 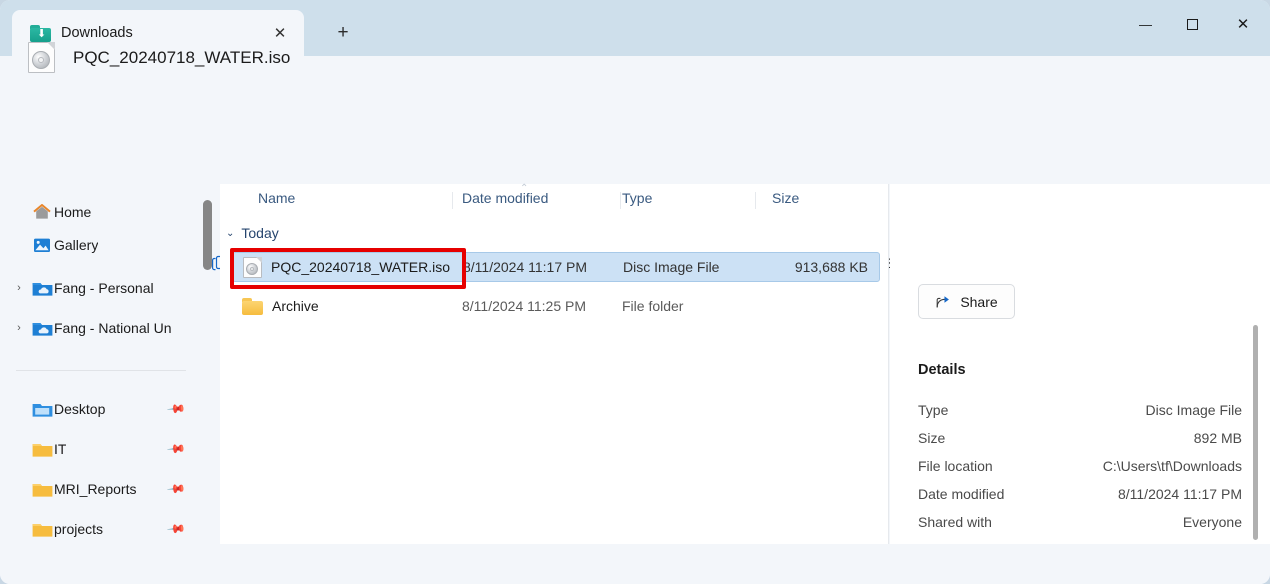 What do you see at coordinates (182, 57) in the screenshot?
I see `details-file-name: PQC_20240718_WATER.iso` at bounding box center [182, 57].